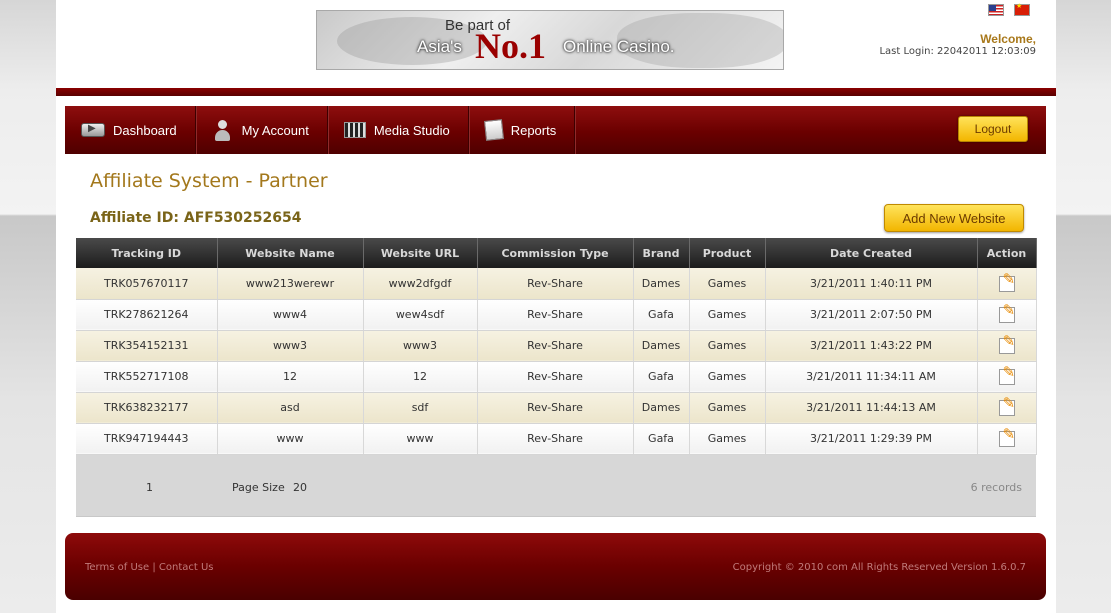 This screenshot has height=613, width=1111. I want to click on clapperboard-icon, so click(354, 130).